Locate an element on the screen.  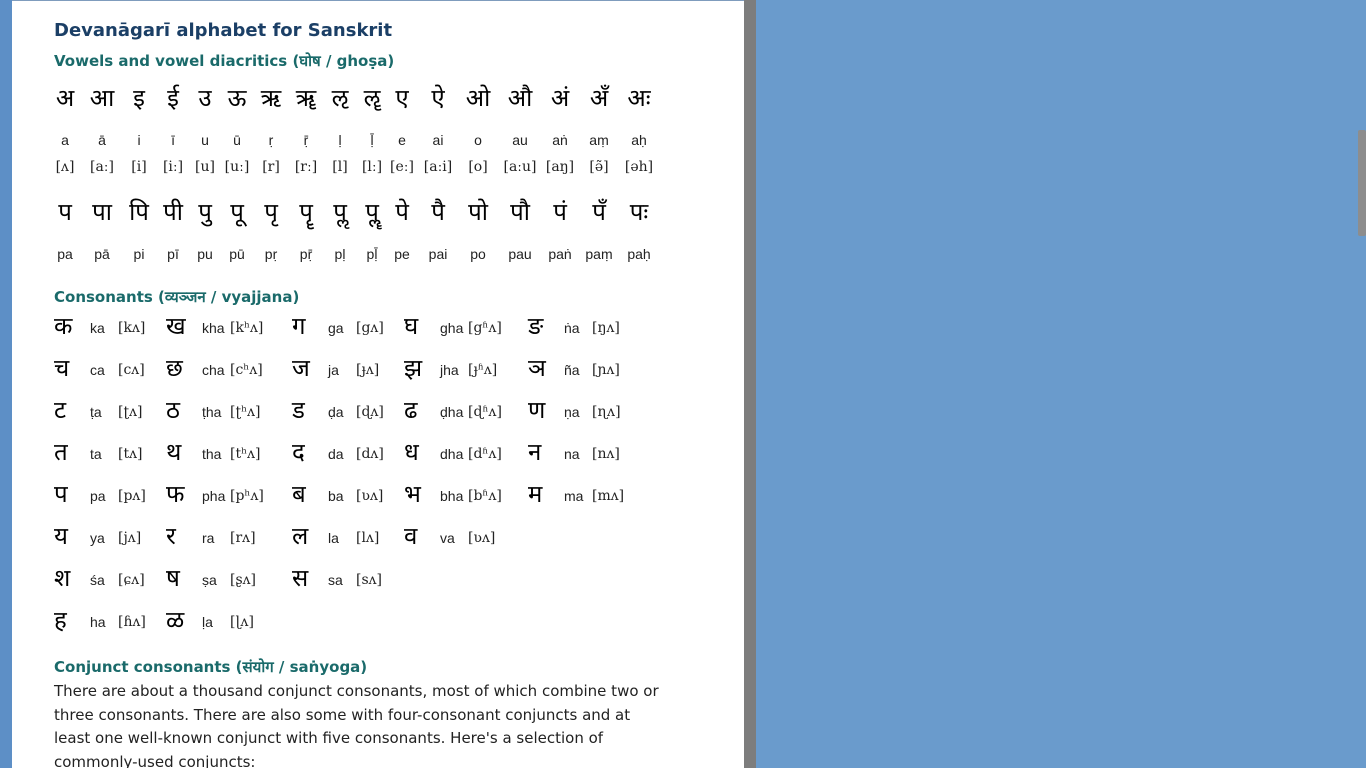
consonant-letter: च is located at coordinates (62, 368).